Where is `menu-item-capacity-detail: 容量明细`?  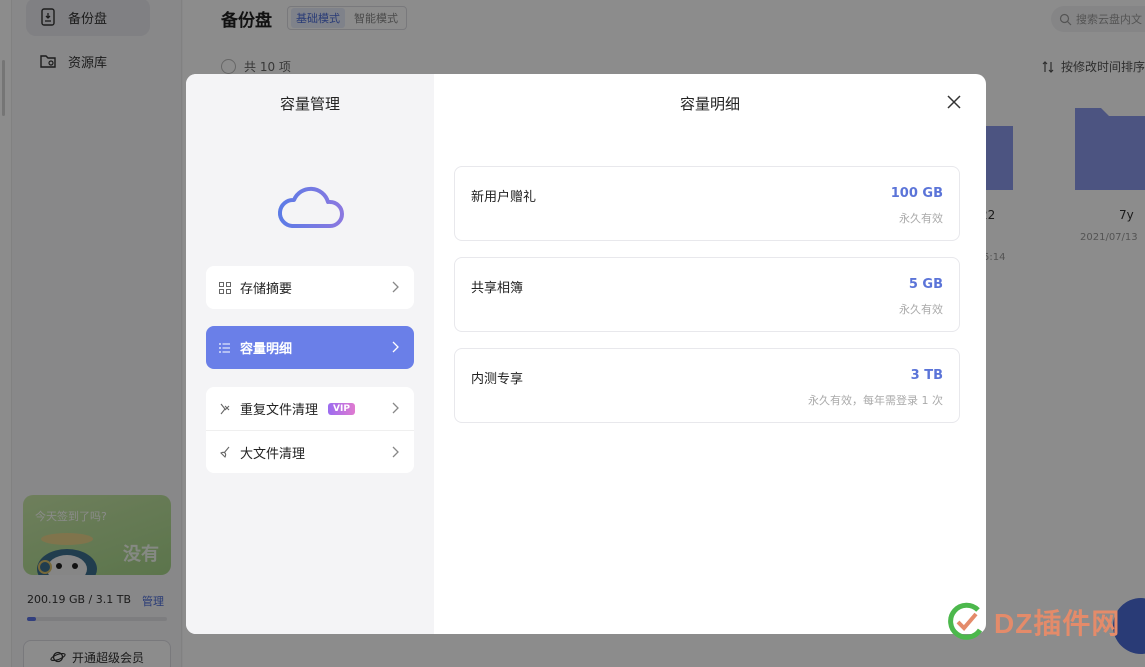 menu-item-capacity-detail: 容量明细 is located at coordinates (310, 347).